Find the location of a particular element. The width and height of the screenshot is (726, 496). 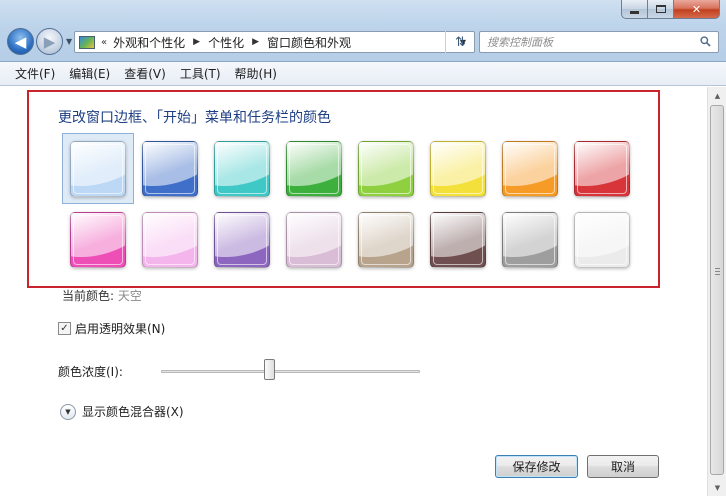

transparency-checkbox: ✓ is located at coordinates (64, 328).